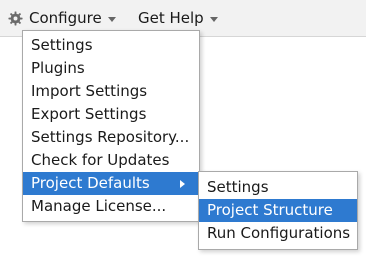 The image size is (366, 258). Describe the element at coordinates (182, 184) in the screenshot. I see `submenu-arrow-icon` at that location.